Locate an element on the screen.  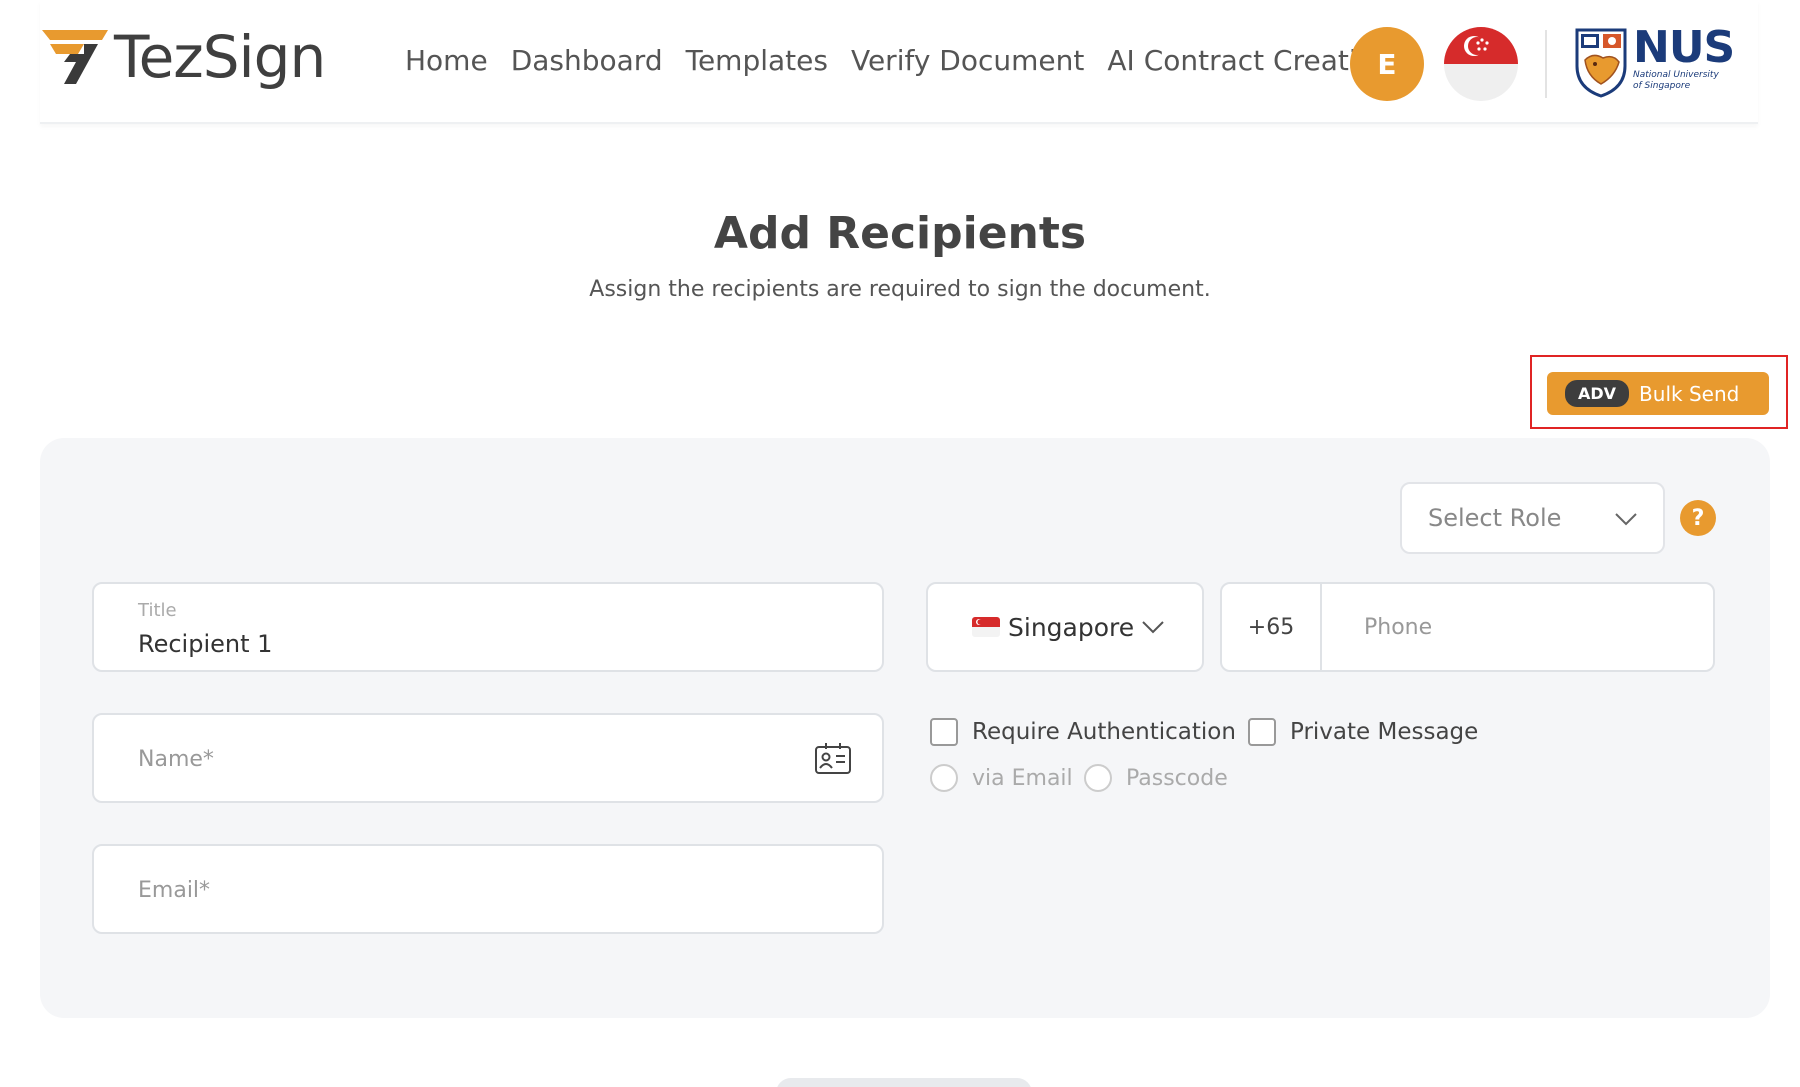
private-message-label: Private Message is located at coordinates (1384, 732).